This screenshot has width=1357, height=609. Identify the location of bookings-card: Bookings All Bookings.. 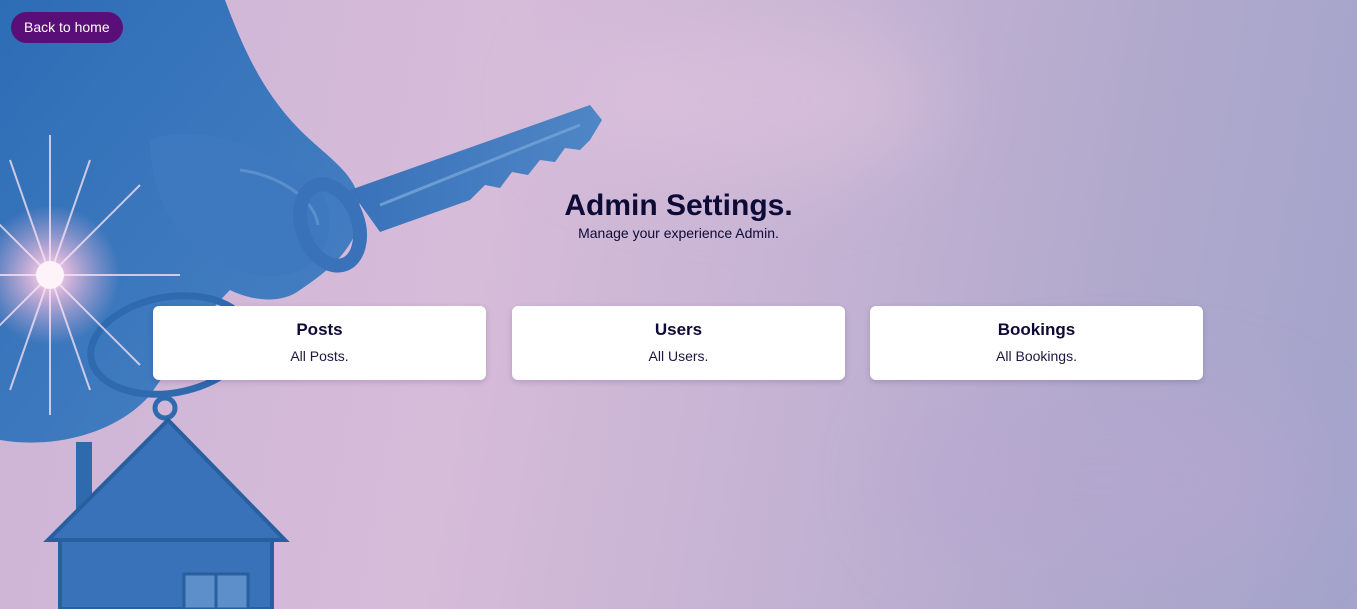
(1036, 343).